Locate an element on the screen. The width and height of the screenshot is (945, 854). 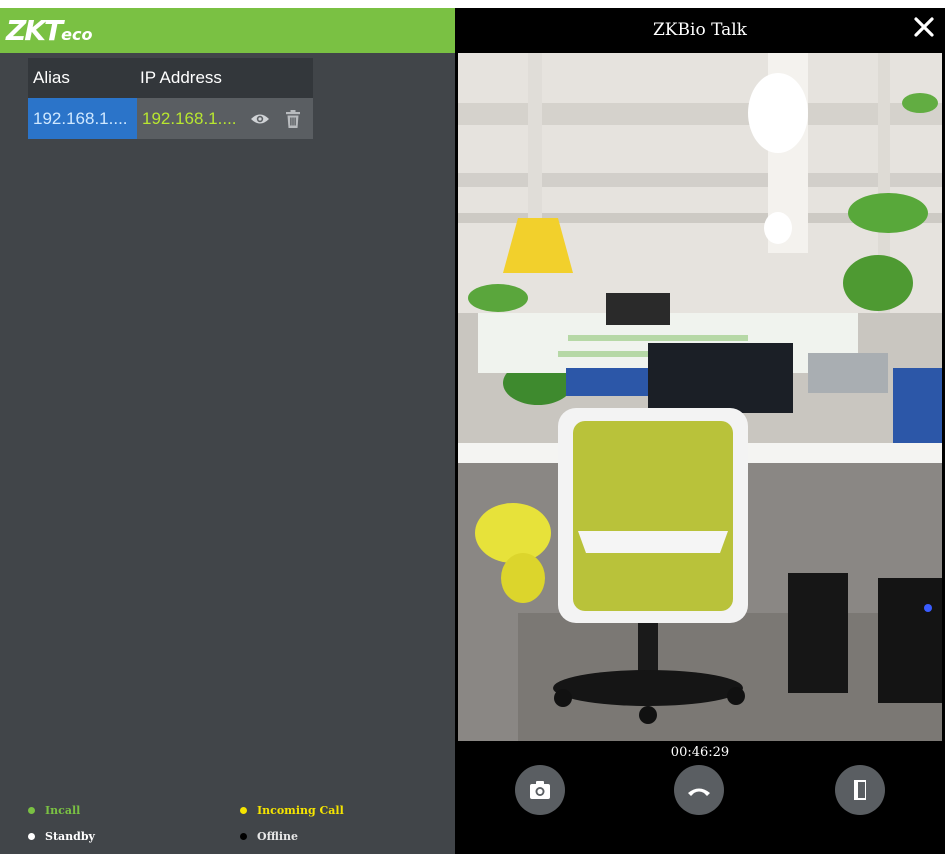
incall-dot-icon is located at coordinates (31, 810).